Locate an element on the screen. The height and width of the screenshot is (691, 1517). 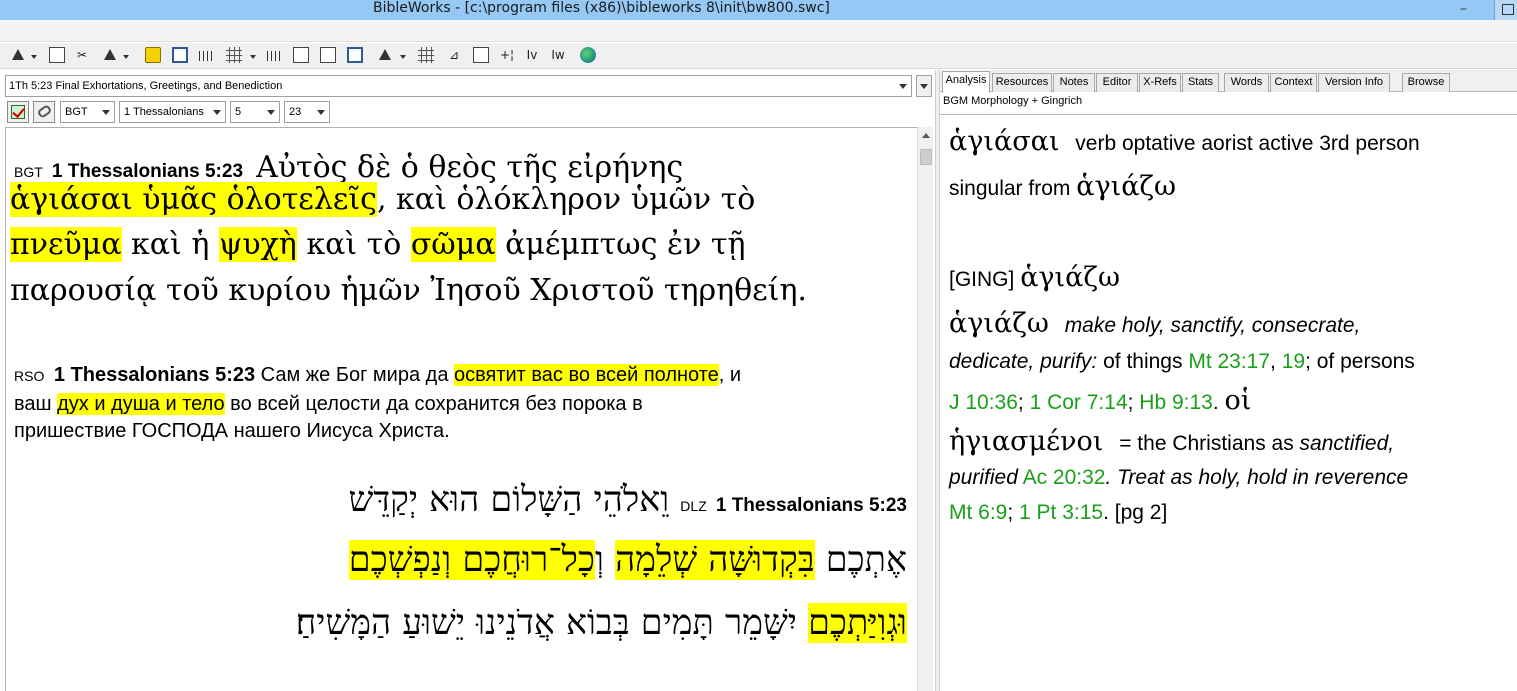
link-button is located at coordinates (44, 112).